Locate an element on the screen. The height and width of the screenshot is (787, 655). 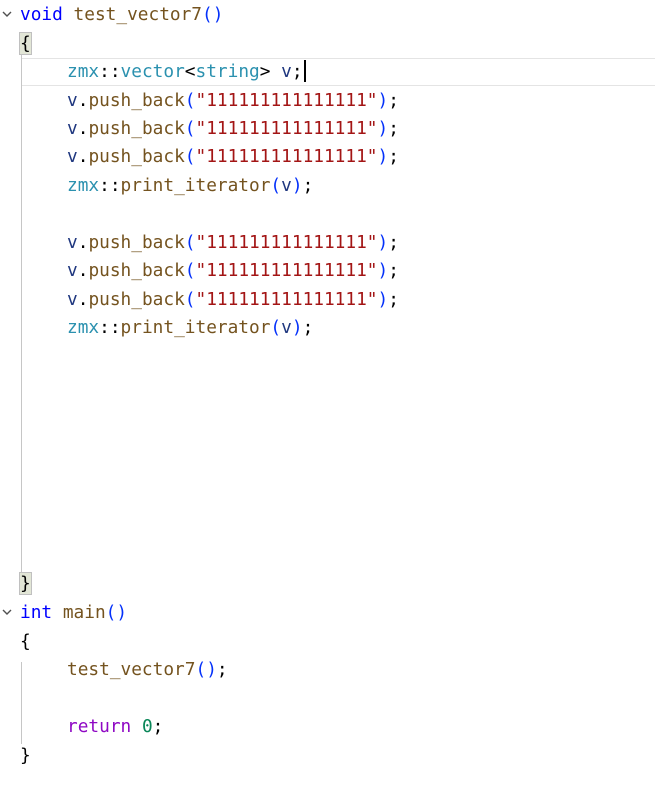
brace-open: { is located at coordinates (25, 641).